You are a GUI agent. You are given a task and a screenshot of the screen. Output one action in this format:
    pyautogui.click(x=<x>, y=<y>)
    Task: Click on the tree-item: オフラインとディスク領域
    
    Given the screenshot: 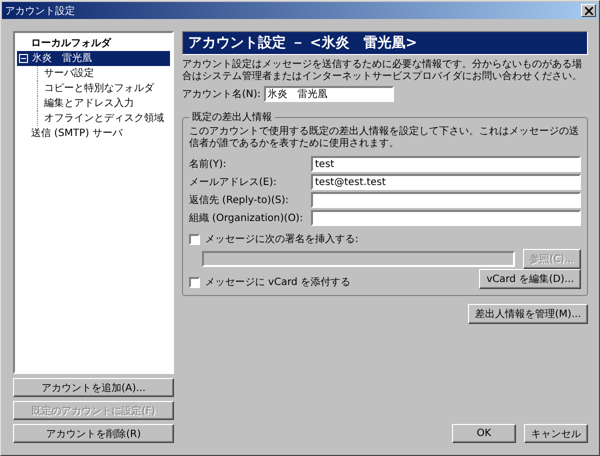 What is the action you would take?
    pyautogui.click(x=100, y=118)
    